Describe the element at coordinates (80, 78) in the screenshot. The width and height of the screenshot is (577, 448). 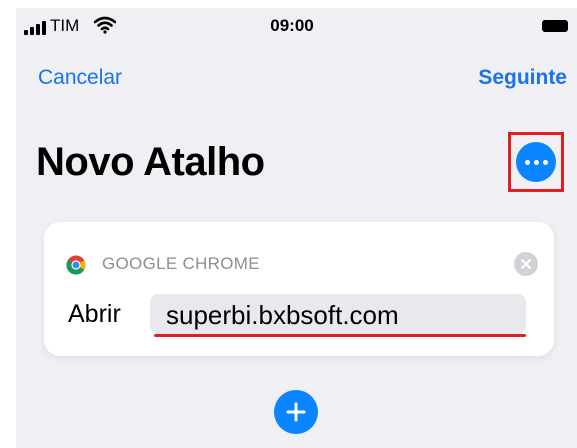
I see `cancel-button: Cancelar` at that location.